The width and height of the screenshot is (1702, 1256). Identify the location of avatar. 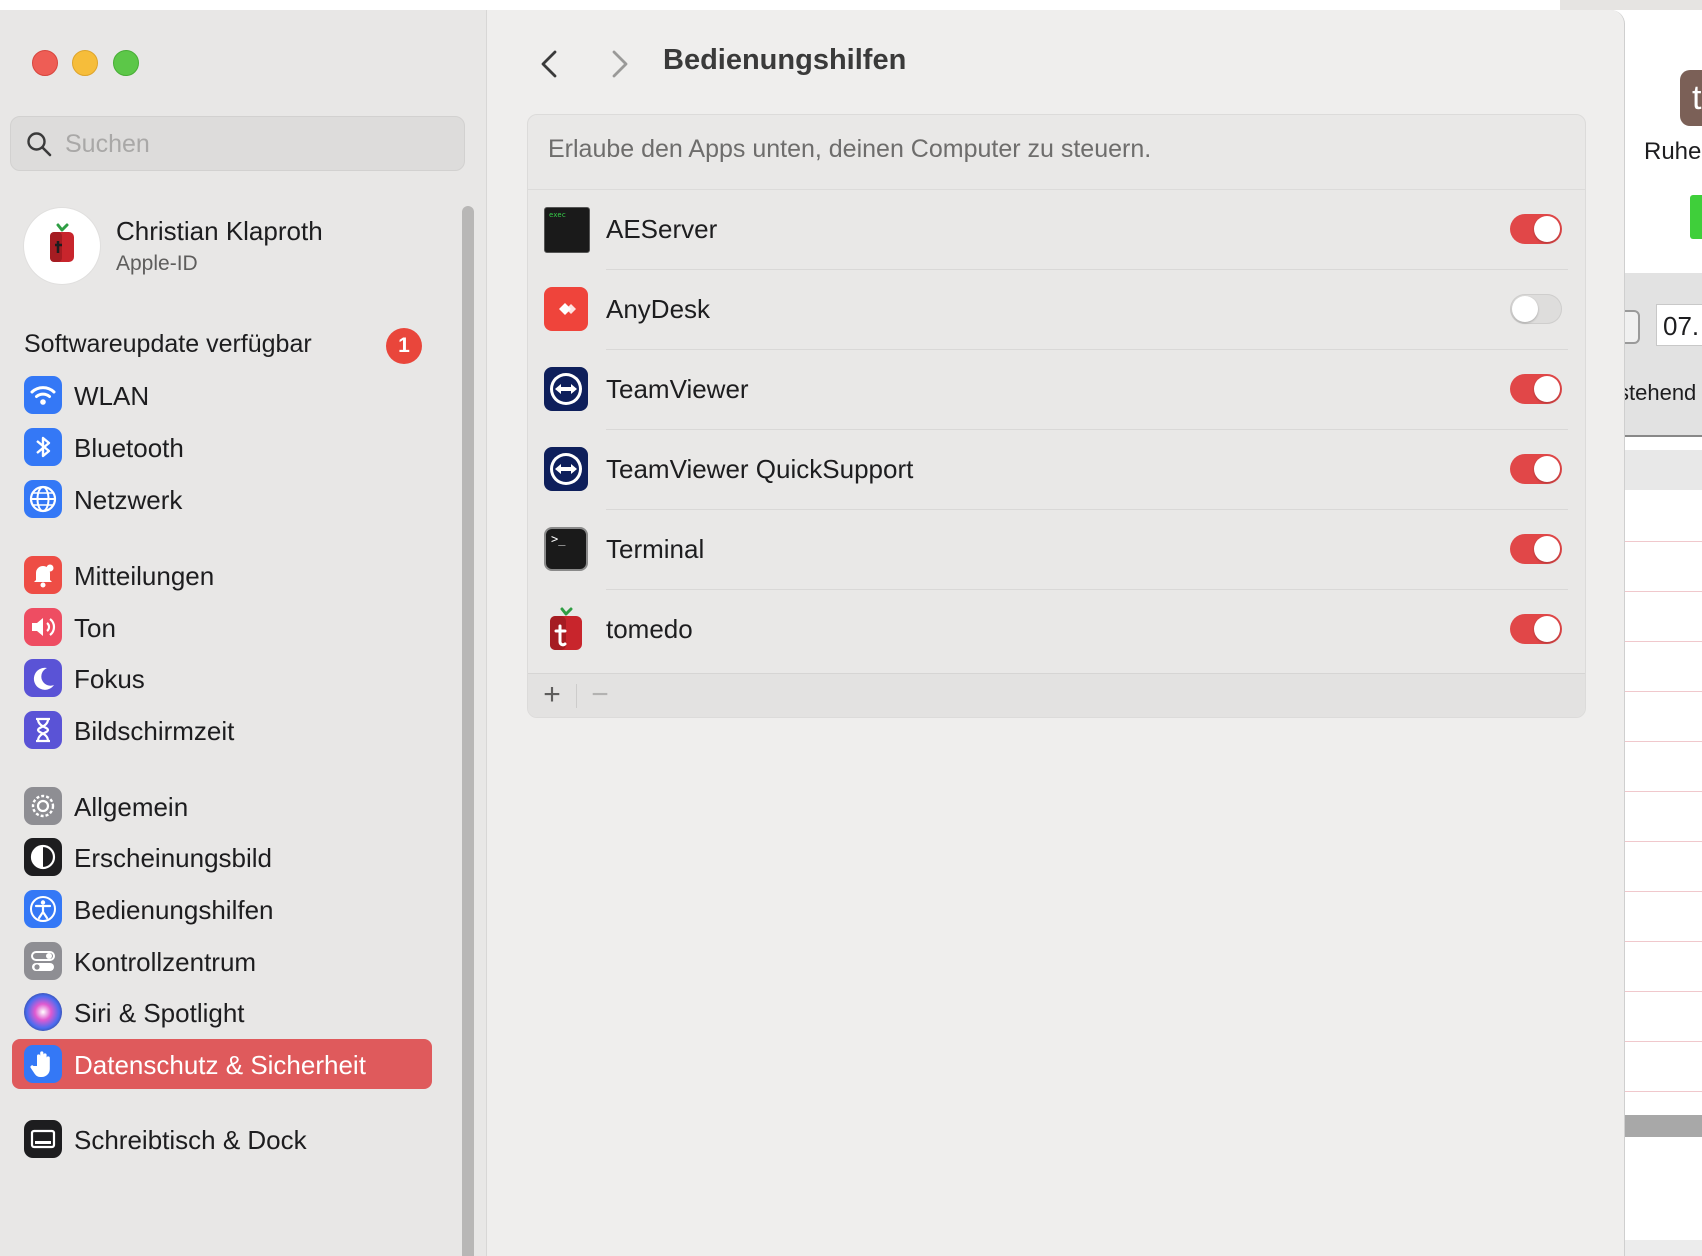
(62, 246).